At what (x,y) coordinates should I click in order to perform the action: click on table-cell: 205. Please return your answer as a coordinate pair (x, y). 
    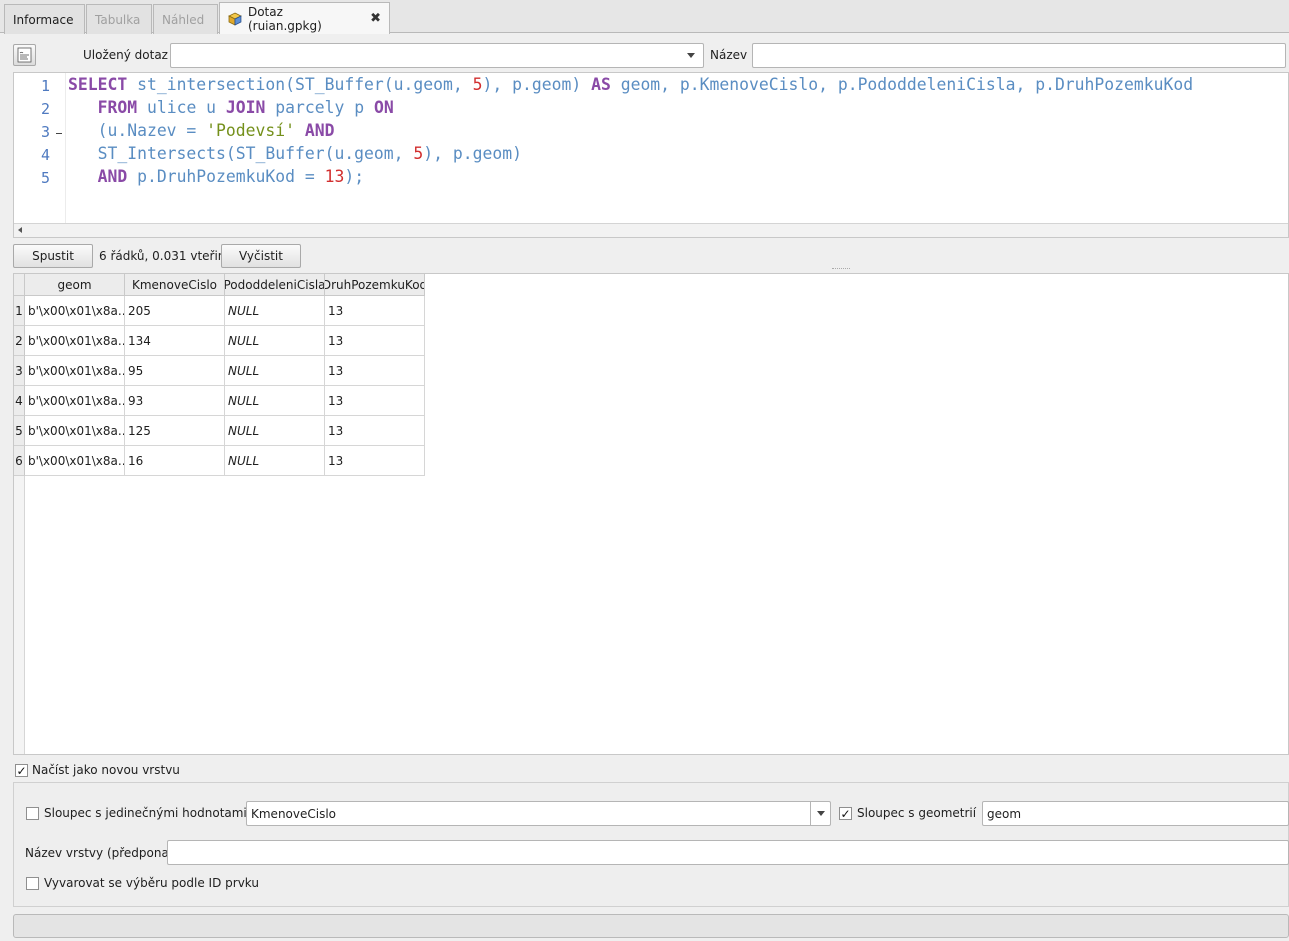
    Looking at the image, I should click on (175, 311).